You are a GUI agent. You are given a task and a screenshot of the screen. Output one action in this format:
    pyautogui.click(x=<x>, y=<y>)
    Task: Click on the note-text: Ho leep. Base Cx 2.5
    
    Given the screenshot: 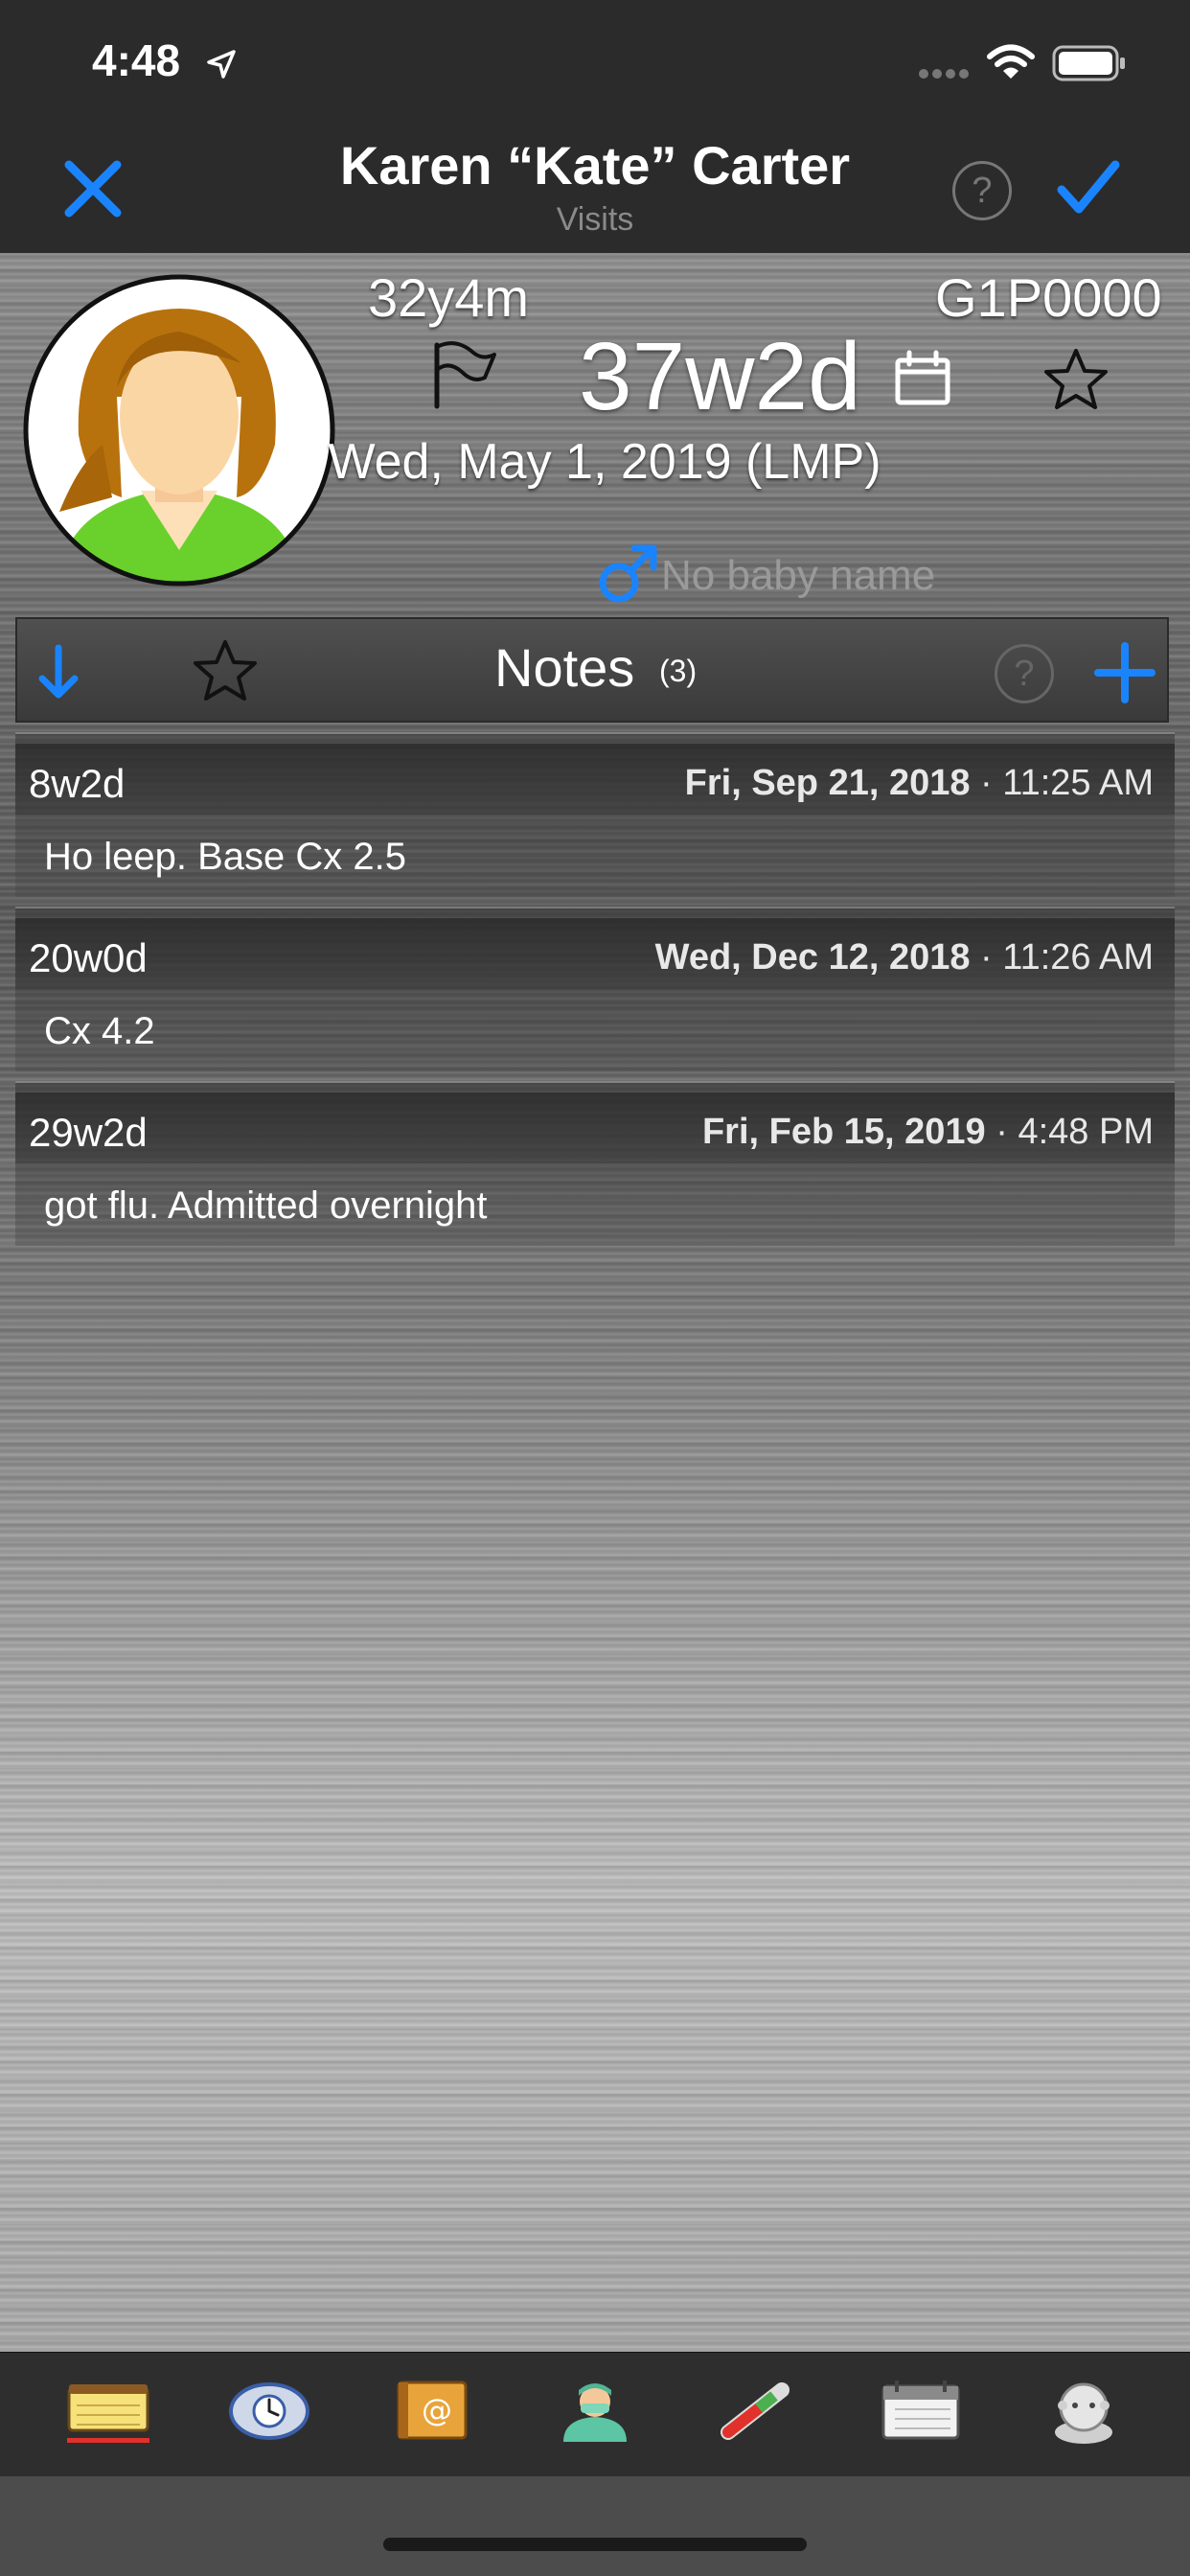 What is the action you would take?
    pyautogui.click(x=225, y=857)
    